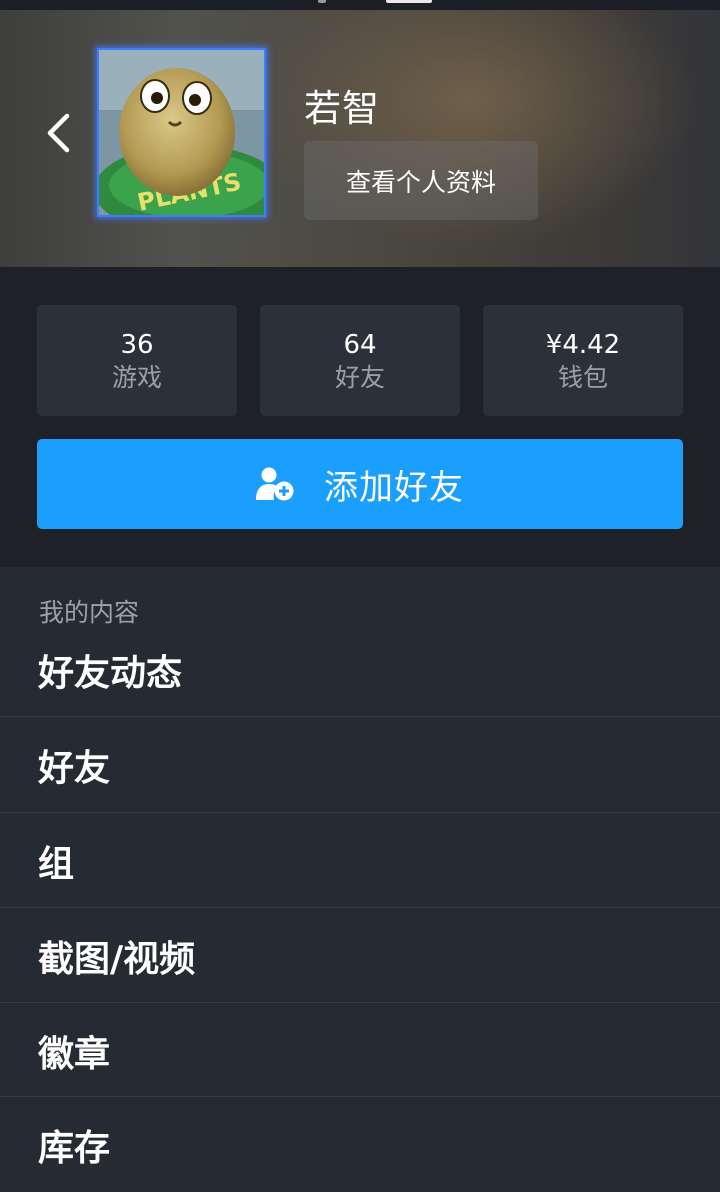  What do you see at coordinates (360, 669) in the screenshot?
I see `menu-item-activity: 好友动态` at bounding box center [360, 669].